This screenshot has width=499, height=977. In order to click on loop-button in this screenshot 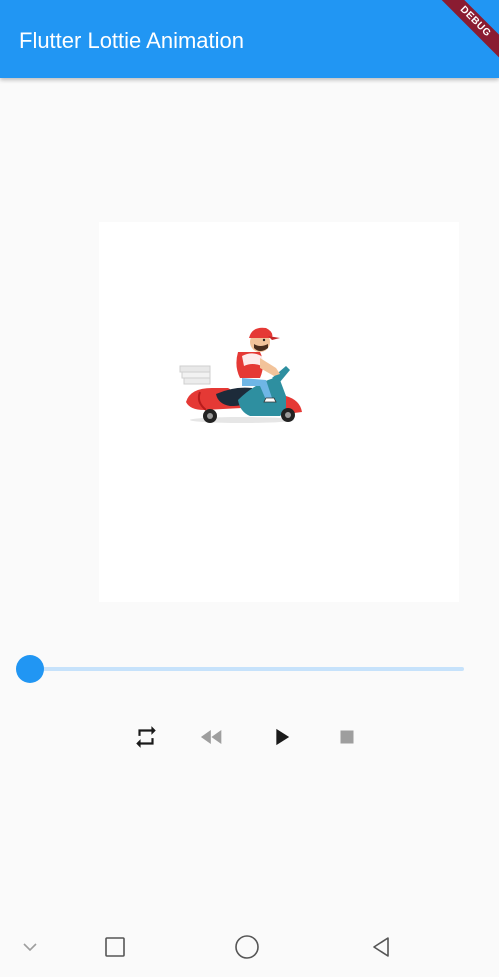, I will do `click(146, 737)`.